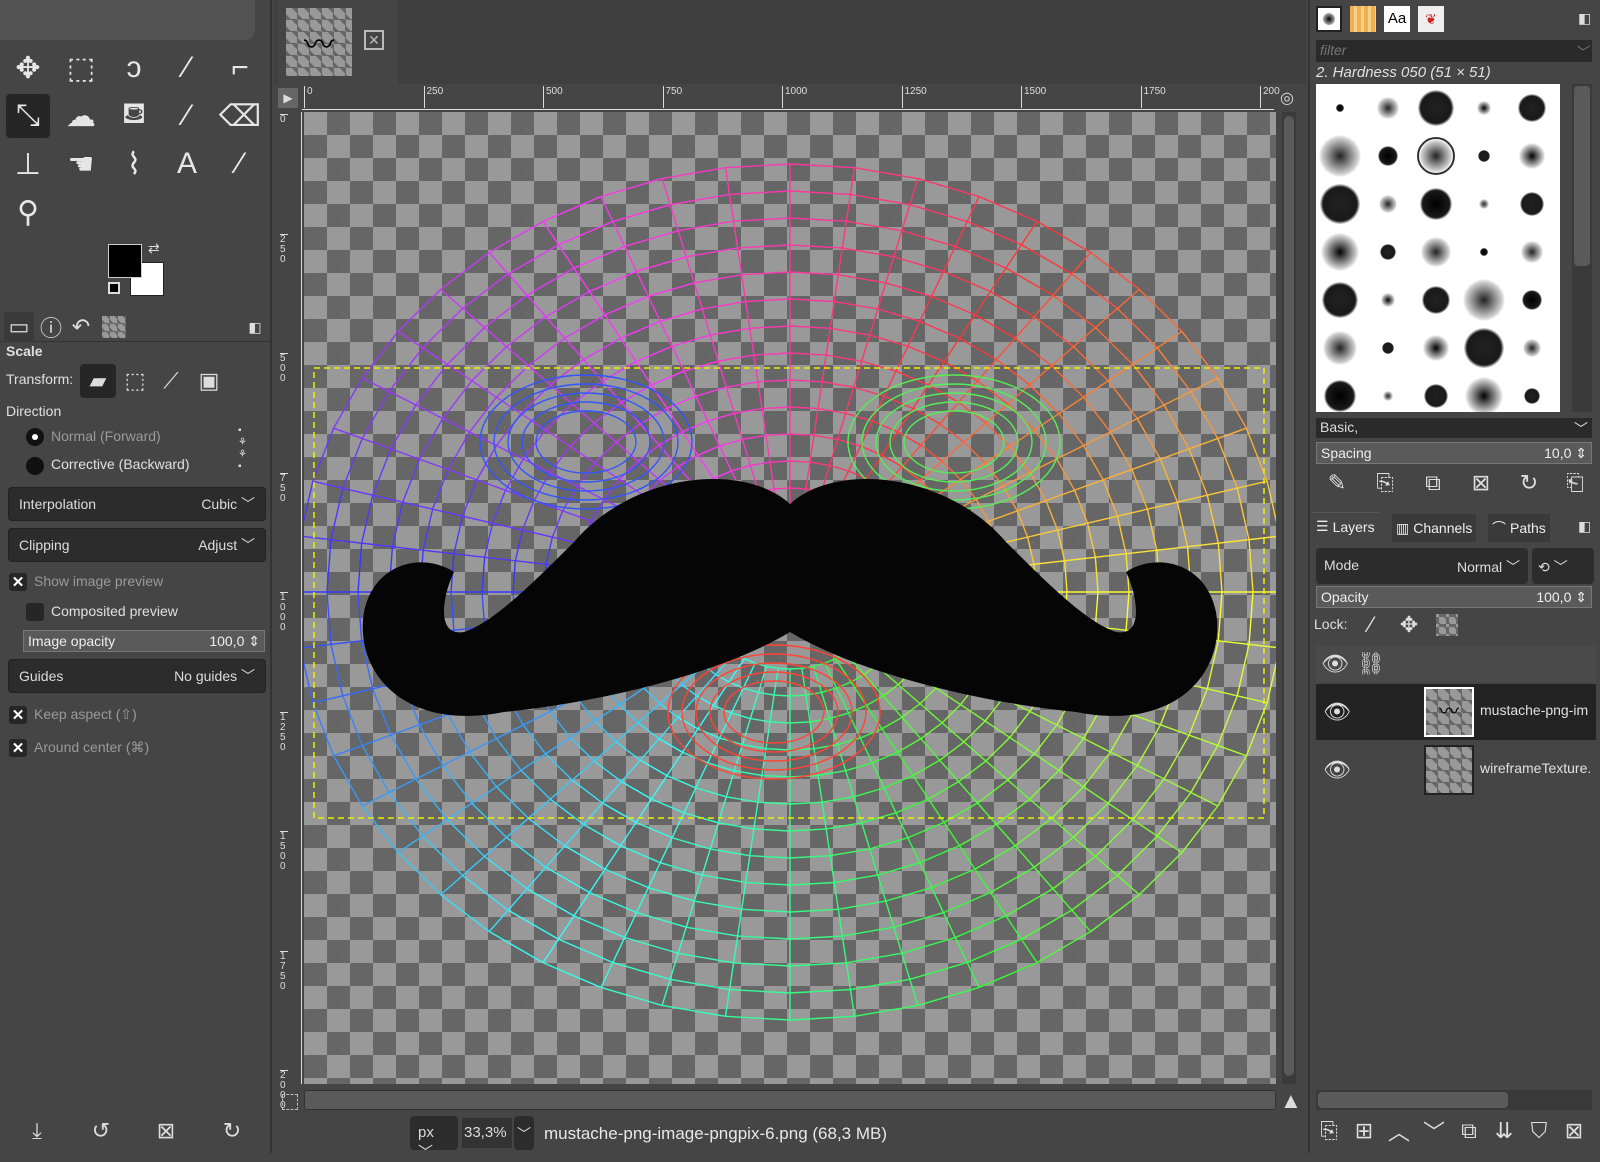 Image resolution: width=1600 pixels, height=1162 pixels. I want to click on smudge-tool-button: ☚, so click(81, 164).